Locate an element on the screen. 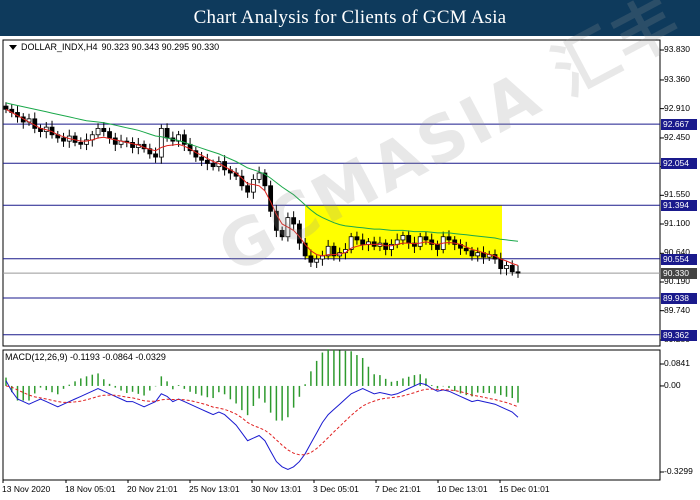 The image size is (700, 500). current-price-badge: 90.330 is located at coordinates (679, 274).